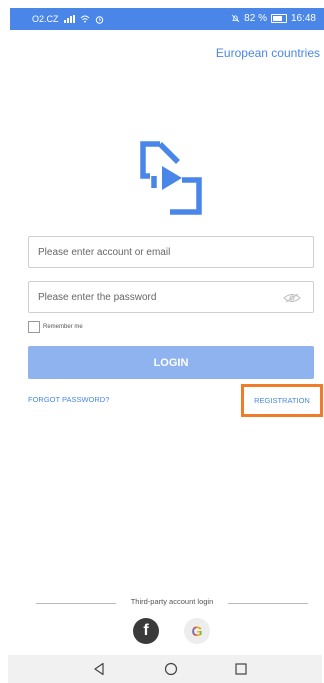  What do you see at coordinates (153, 297) in the screenshot?
I see `password-input` at bounding box center [153, 297].